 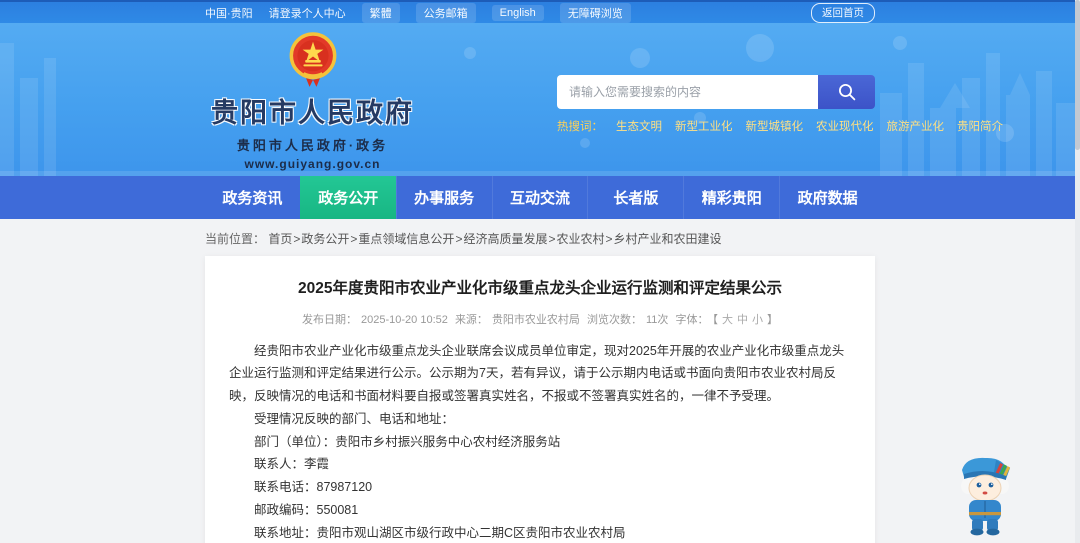 What do you see at coordinates (307, 13) in the screenshot?
I see `topbar-link-login-personal-center: 请登录个人中心` at bounding box center [307, 13].